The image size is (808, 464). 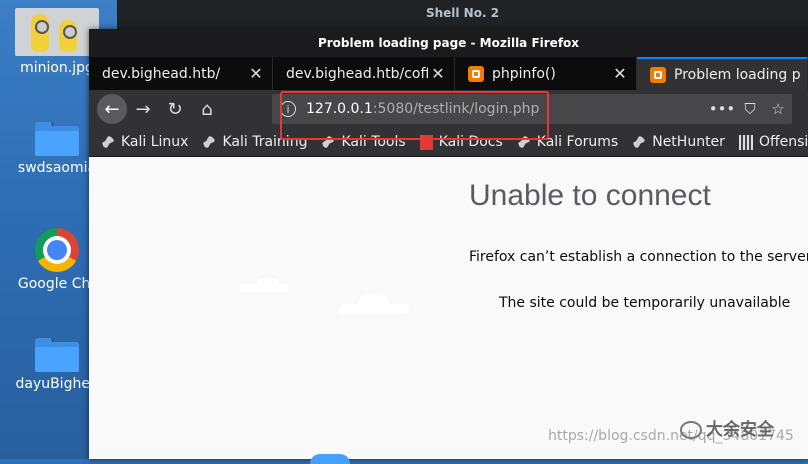 I want to click on tab-problem-loading: Problem loading p, so click(x=722, y=73).